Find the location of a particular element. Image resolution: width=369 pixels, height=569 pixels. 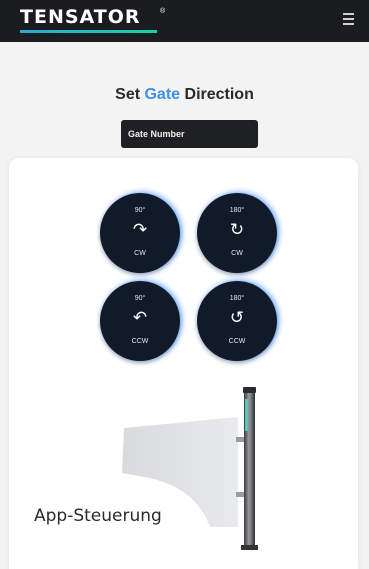

rotate-90-cw-button: 90° ↷ CW is located at coordinates (140, 233).